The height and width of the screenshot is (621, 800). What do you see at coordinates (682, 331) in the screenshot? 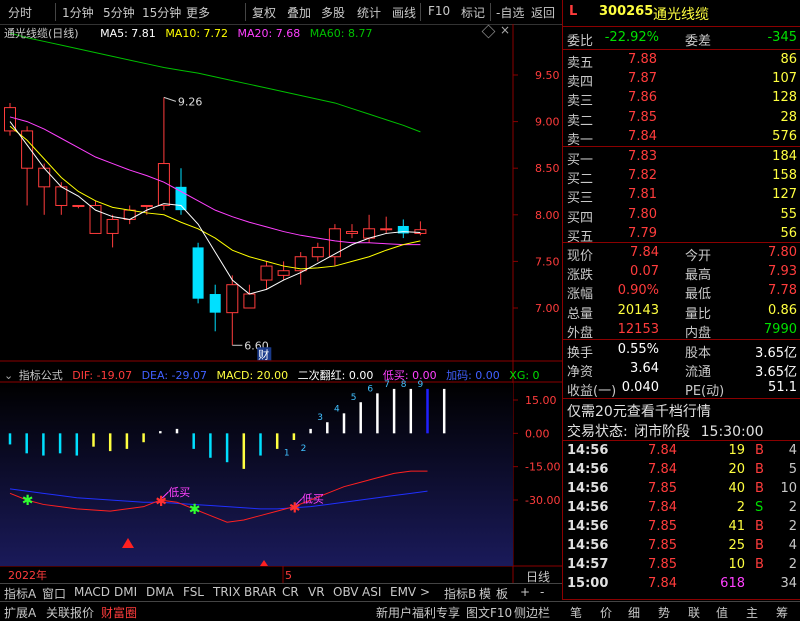
I see `quote-row-waipan: 外盘 12153 内盘 7990` at bounding box center [682, 331].